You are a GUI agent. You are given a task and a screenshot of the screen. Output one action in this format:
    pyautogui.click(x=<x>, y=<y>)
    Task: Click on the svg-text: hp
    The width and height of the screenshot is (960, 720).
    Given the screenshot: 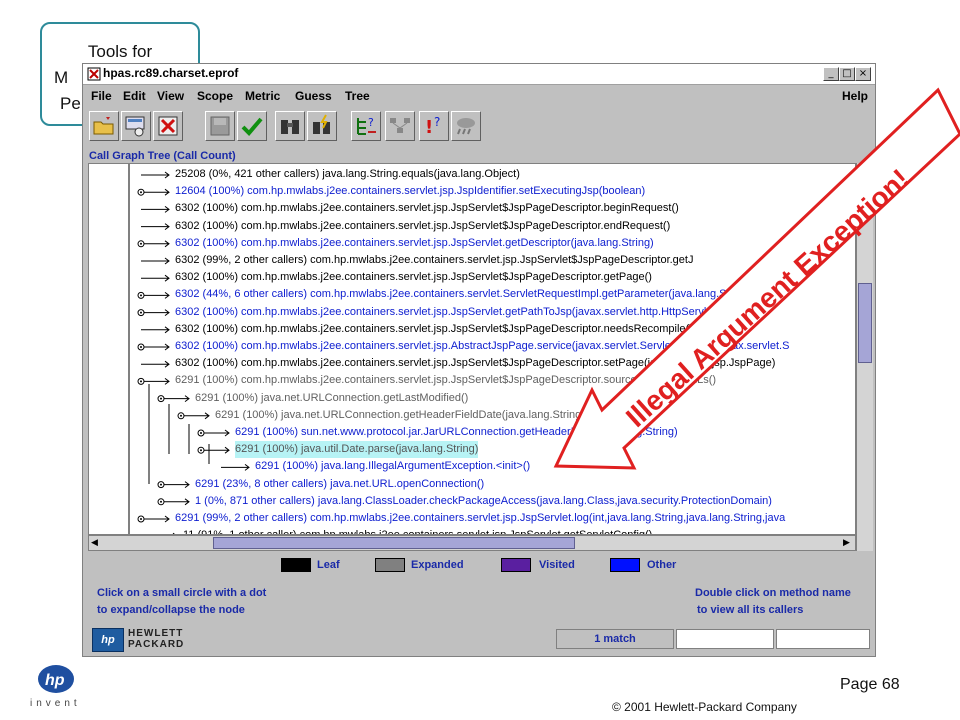 What is the action you would take?
    pyautogui.click(x=55, y=680)
    